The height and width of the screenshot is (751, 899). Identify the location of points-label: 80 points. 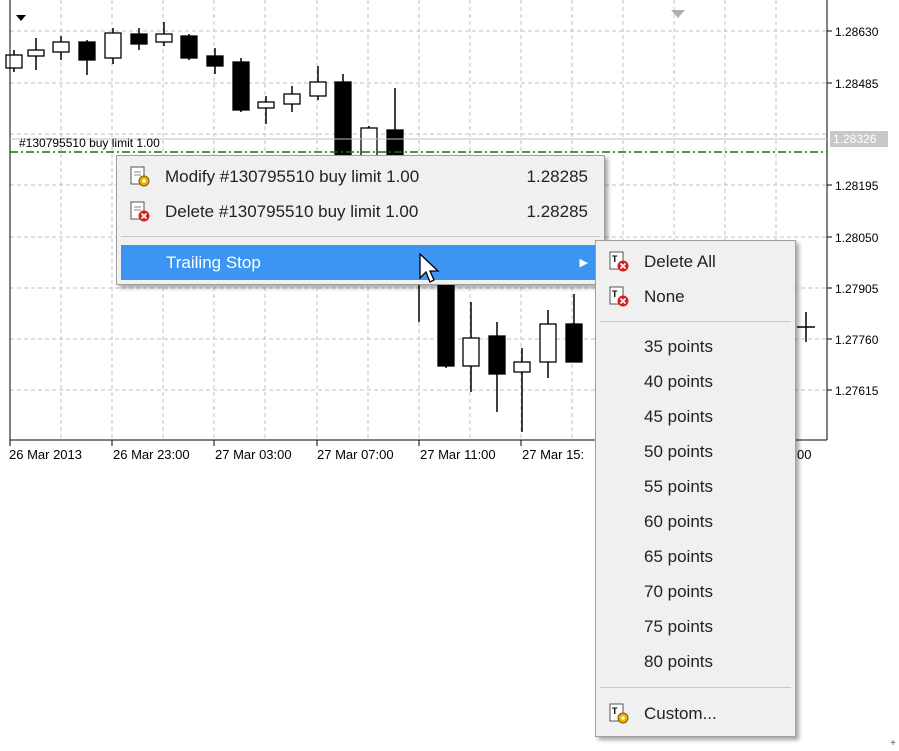
(678, 661).